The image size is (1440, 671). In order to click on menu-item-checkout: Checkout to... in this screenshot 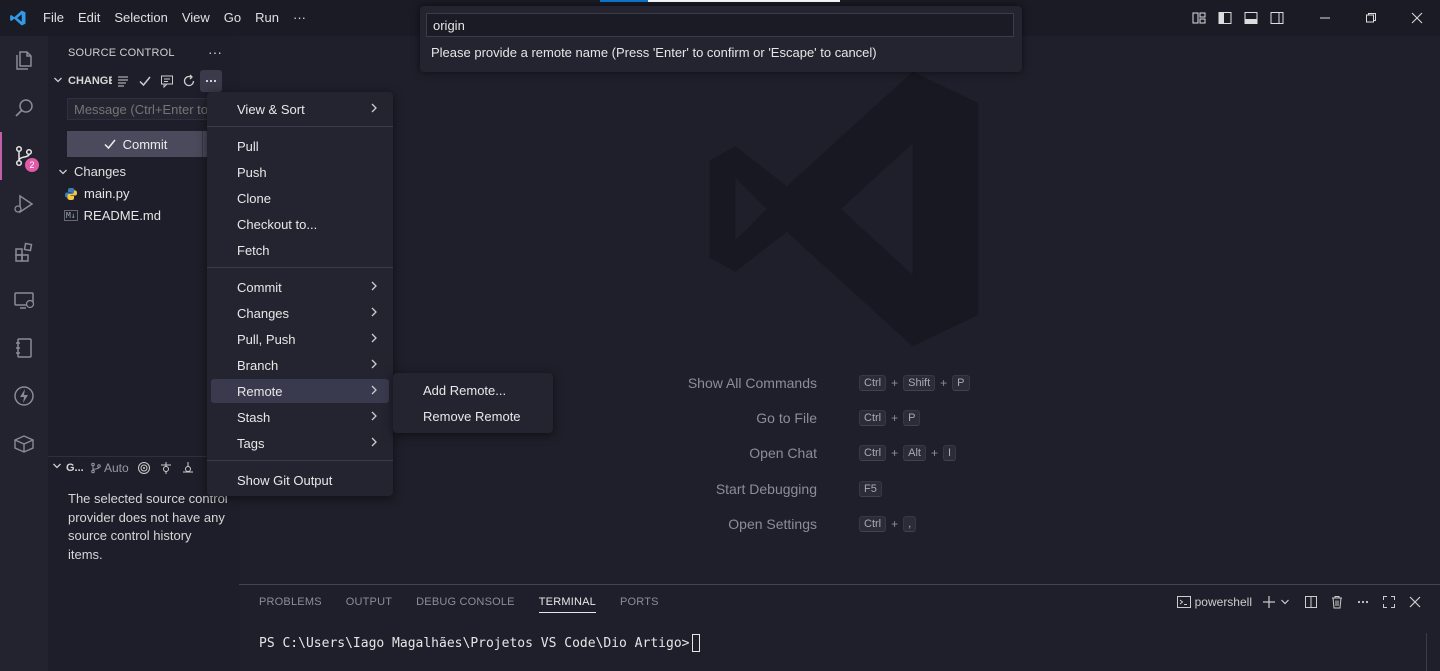, I will do `click(300, 224)`.